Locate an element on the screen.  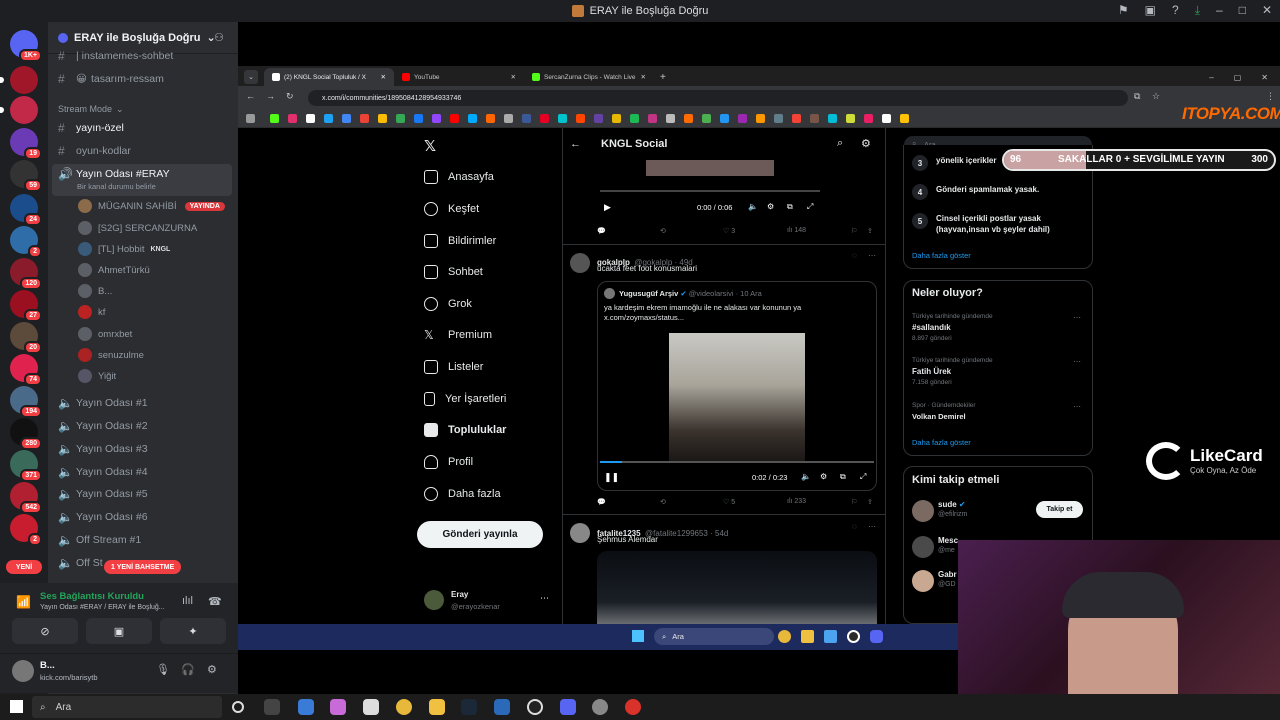
browser-tab: SercanZurna Clips - Watch Live ✕ is located at coordinates (589, 77).